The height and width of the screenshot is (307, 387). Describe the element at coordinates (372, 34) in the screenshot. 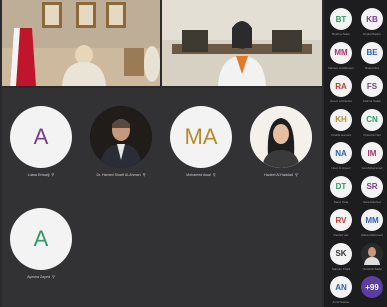

I see `roster-name: Khalid Bashir` at that location.